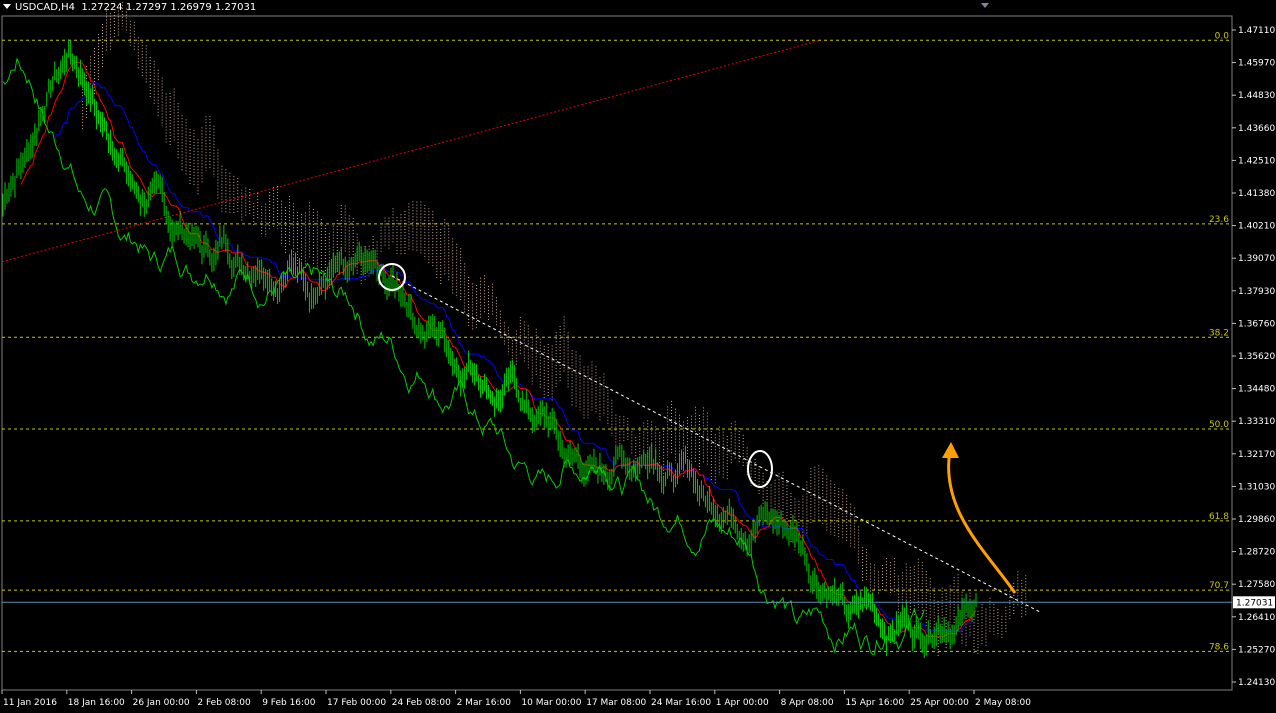 The height and width of the screenshot is (713, 1276). I want to click on x-tick-label: 24 Mar 16:00, so click(681, 703).